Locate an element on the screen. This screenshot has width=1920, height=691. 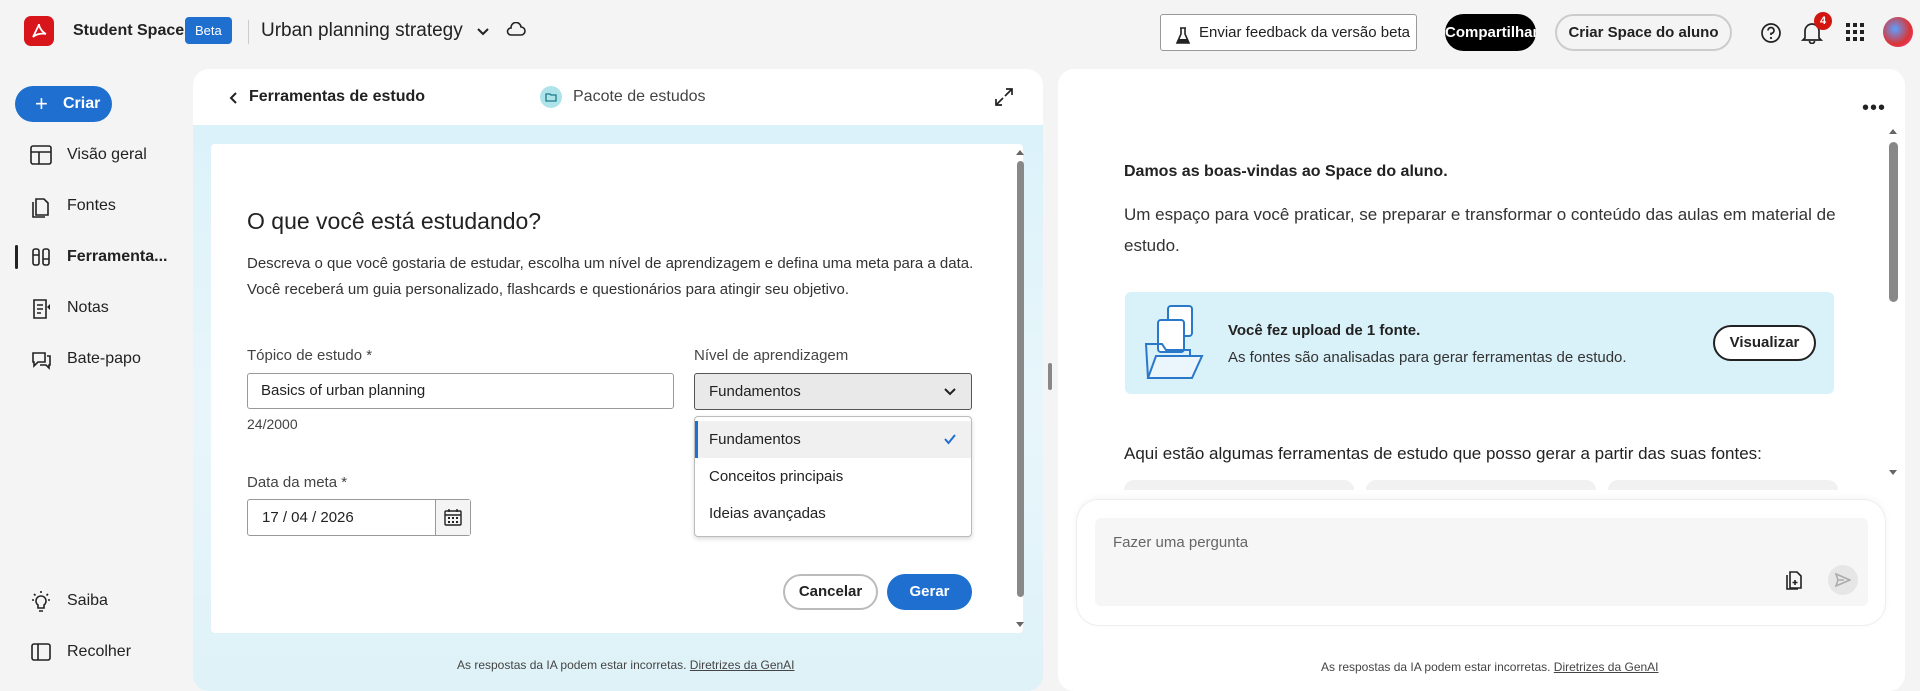
tools-icon is located at coordinates (41, 257).